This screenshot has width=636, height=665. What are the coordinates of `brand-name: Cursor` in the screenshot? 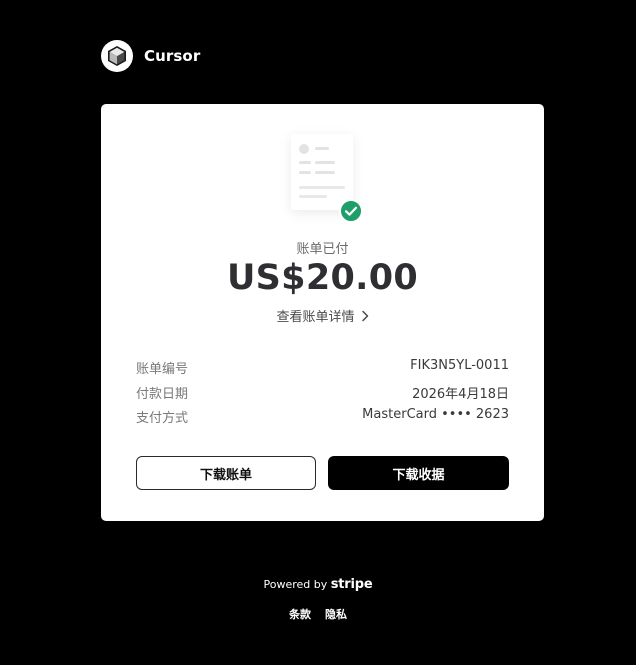 It's located at (172, 56).